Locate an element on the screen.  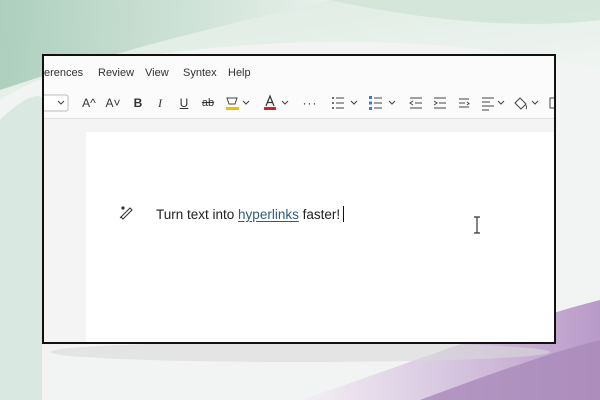
hyperlink: hyperlinks is located at coordinates (268, 214).